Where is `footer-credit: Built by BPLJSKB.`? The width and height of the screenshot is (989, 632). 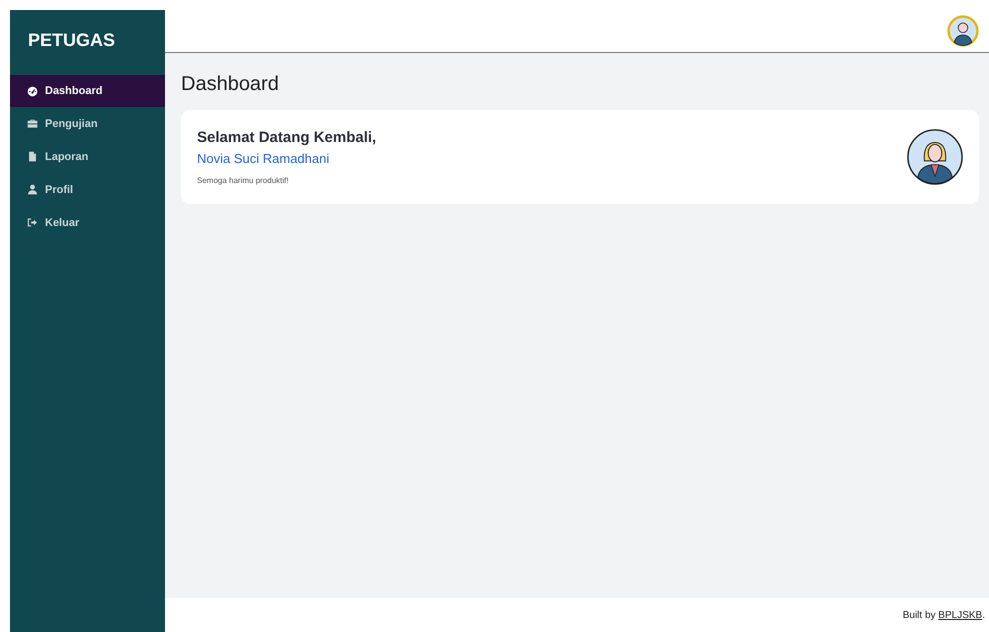 footer-credit: Built by BPLJSKB. is located at coordinates (943, 615).